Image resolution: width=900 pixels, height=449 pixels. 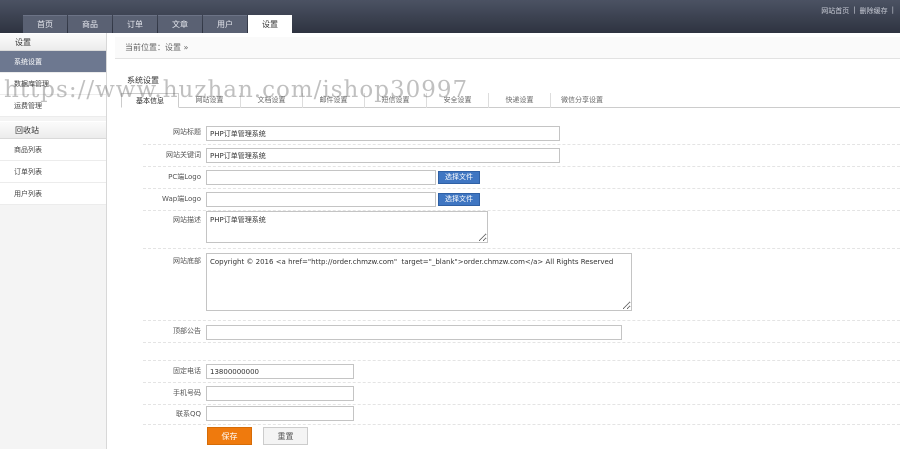 I want to click on subtab-email-settings: 邮件设置, so click(x=334, y=100).